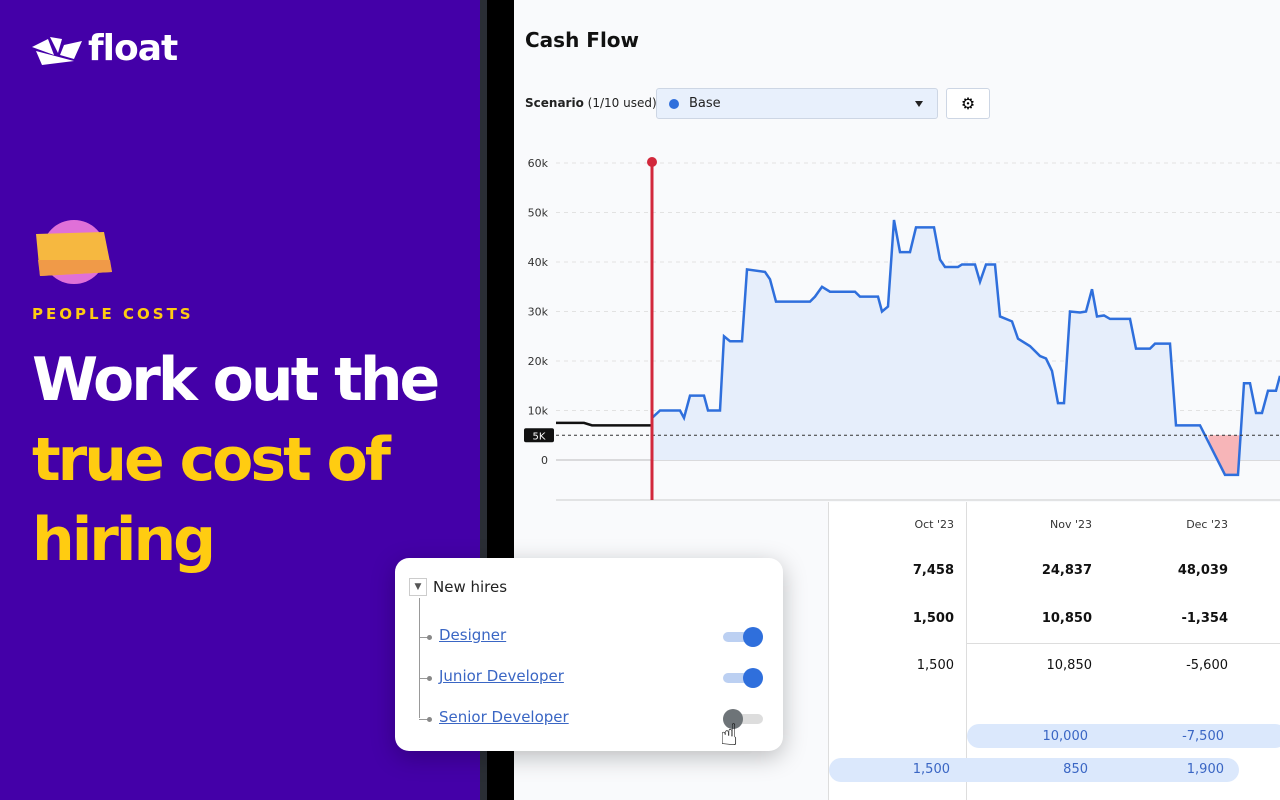 This screenshot has height=800, width=1280. I want to click on y-tick-label: 30k, so click(538, 312).